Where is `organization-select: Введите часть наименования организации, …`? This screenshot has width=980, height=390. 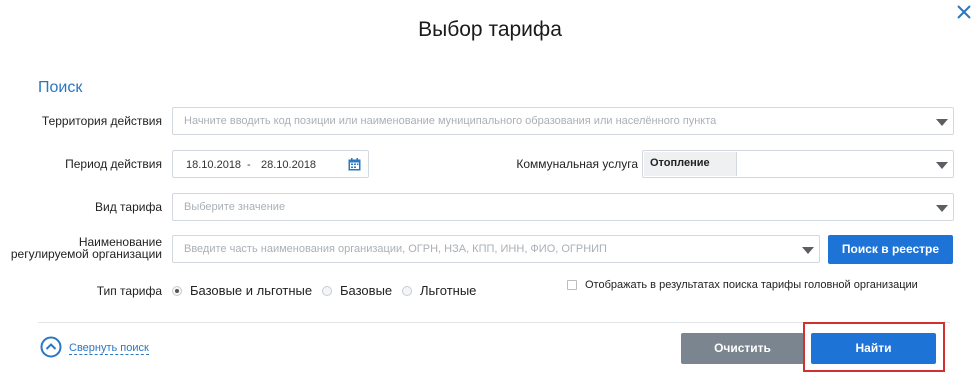 organization-select: Введите часть наименования организации, … is located at coordinates (496, 249).